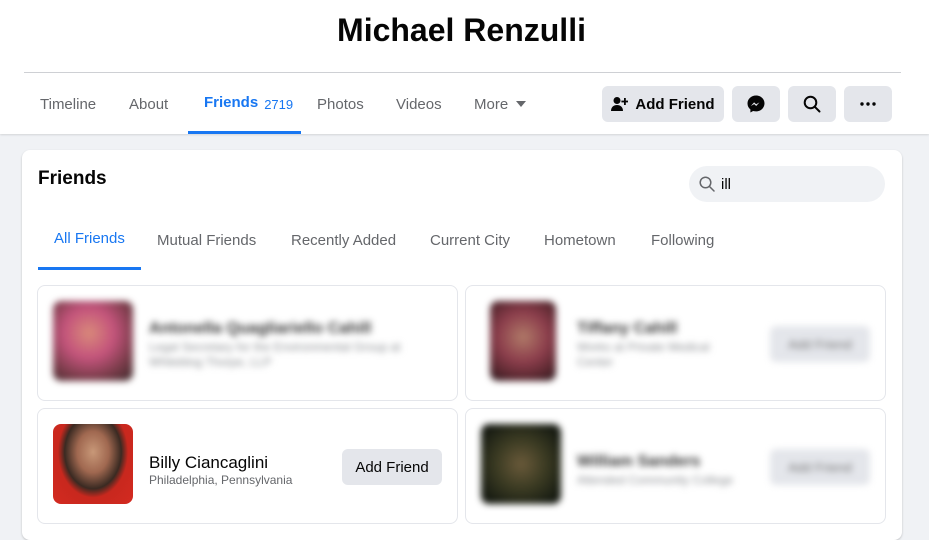  What do you see at coordinates (148, 104) in the screenshot?
I see `tab-about: About` at bounding box center [148, 104].